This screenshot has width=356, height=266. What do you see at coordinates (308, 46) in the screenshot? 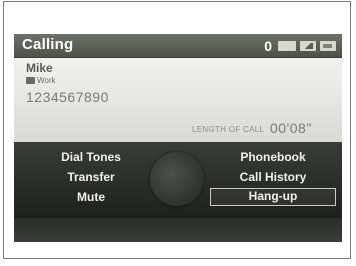
I see `signal-strength-icon` at bounding box center [308, 46].